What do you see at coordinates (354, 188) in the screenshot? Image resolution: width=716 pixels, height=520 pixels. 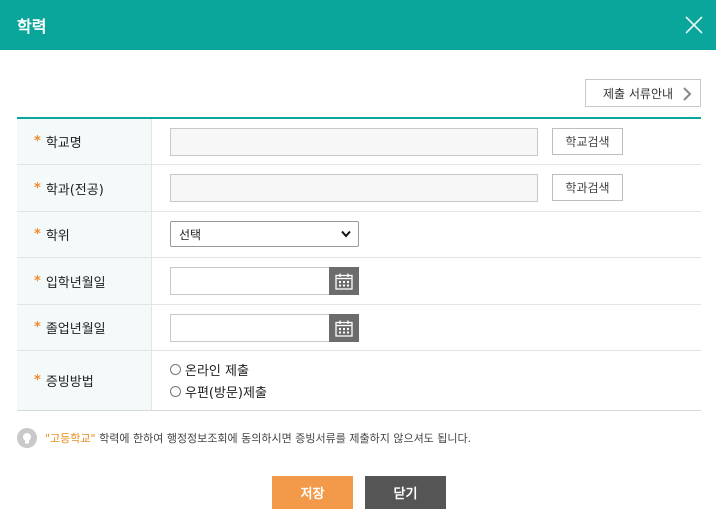 I see `major-input` at bounding box center [354, 188].